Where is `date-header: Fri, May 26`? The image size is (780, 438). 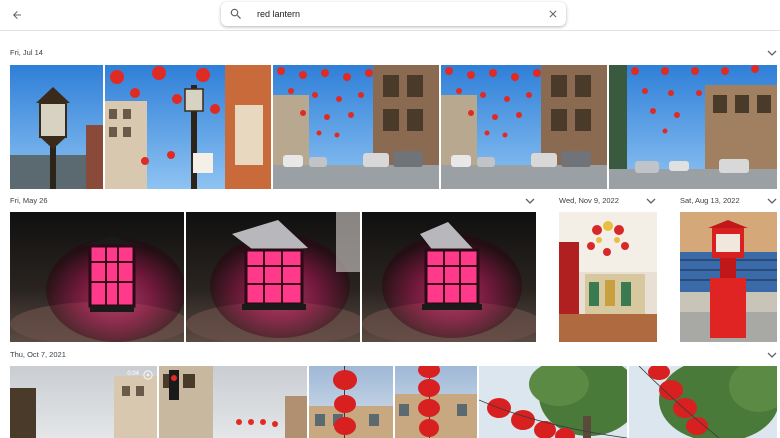 date-header: Fri, May 26 is located at coordinates (29, 200).